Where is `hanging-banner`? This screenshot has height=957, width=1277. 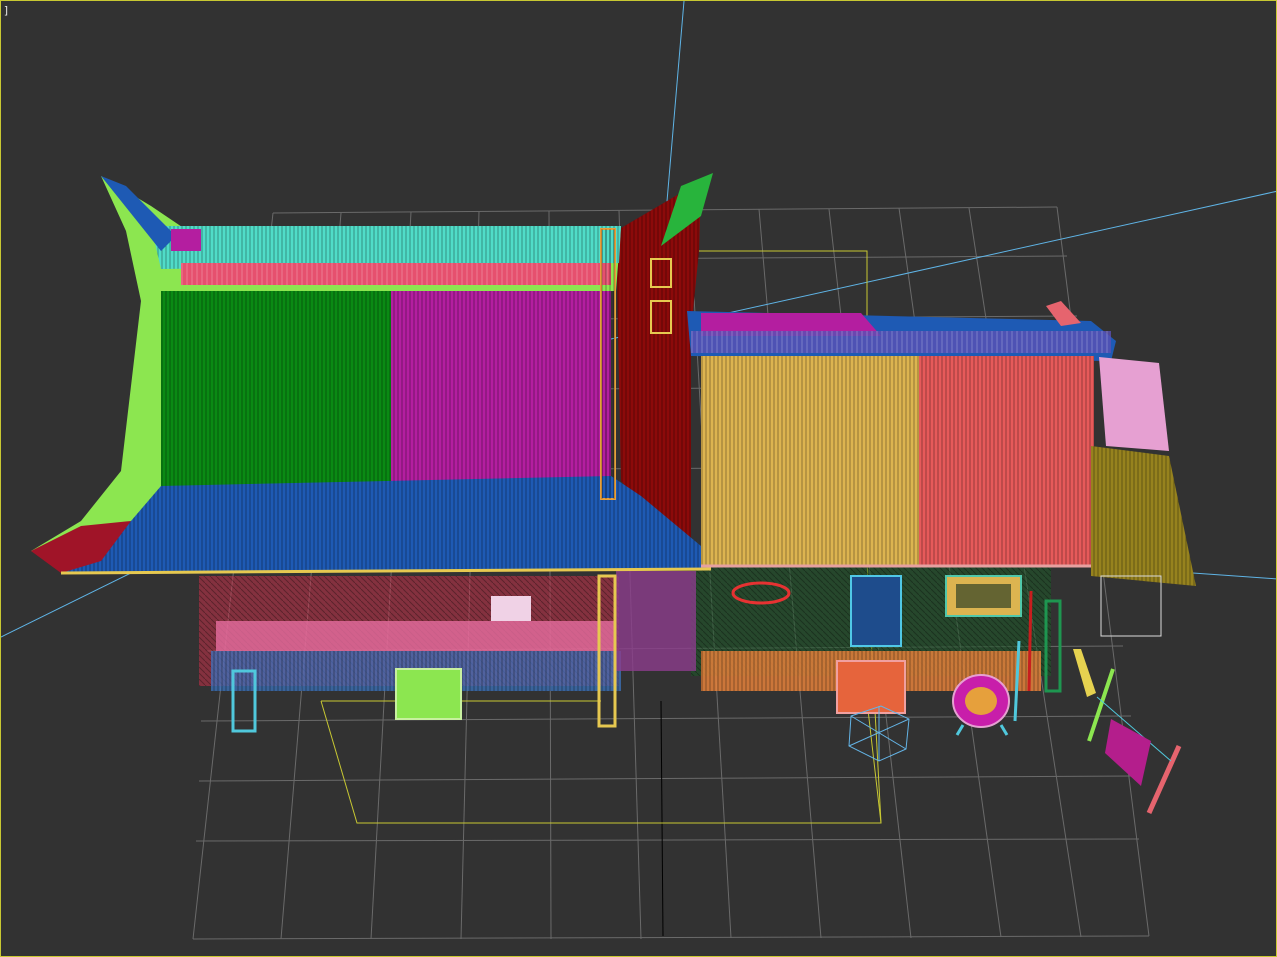
hanging-banner is located at coordinates (1127, 732).